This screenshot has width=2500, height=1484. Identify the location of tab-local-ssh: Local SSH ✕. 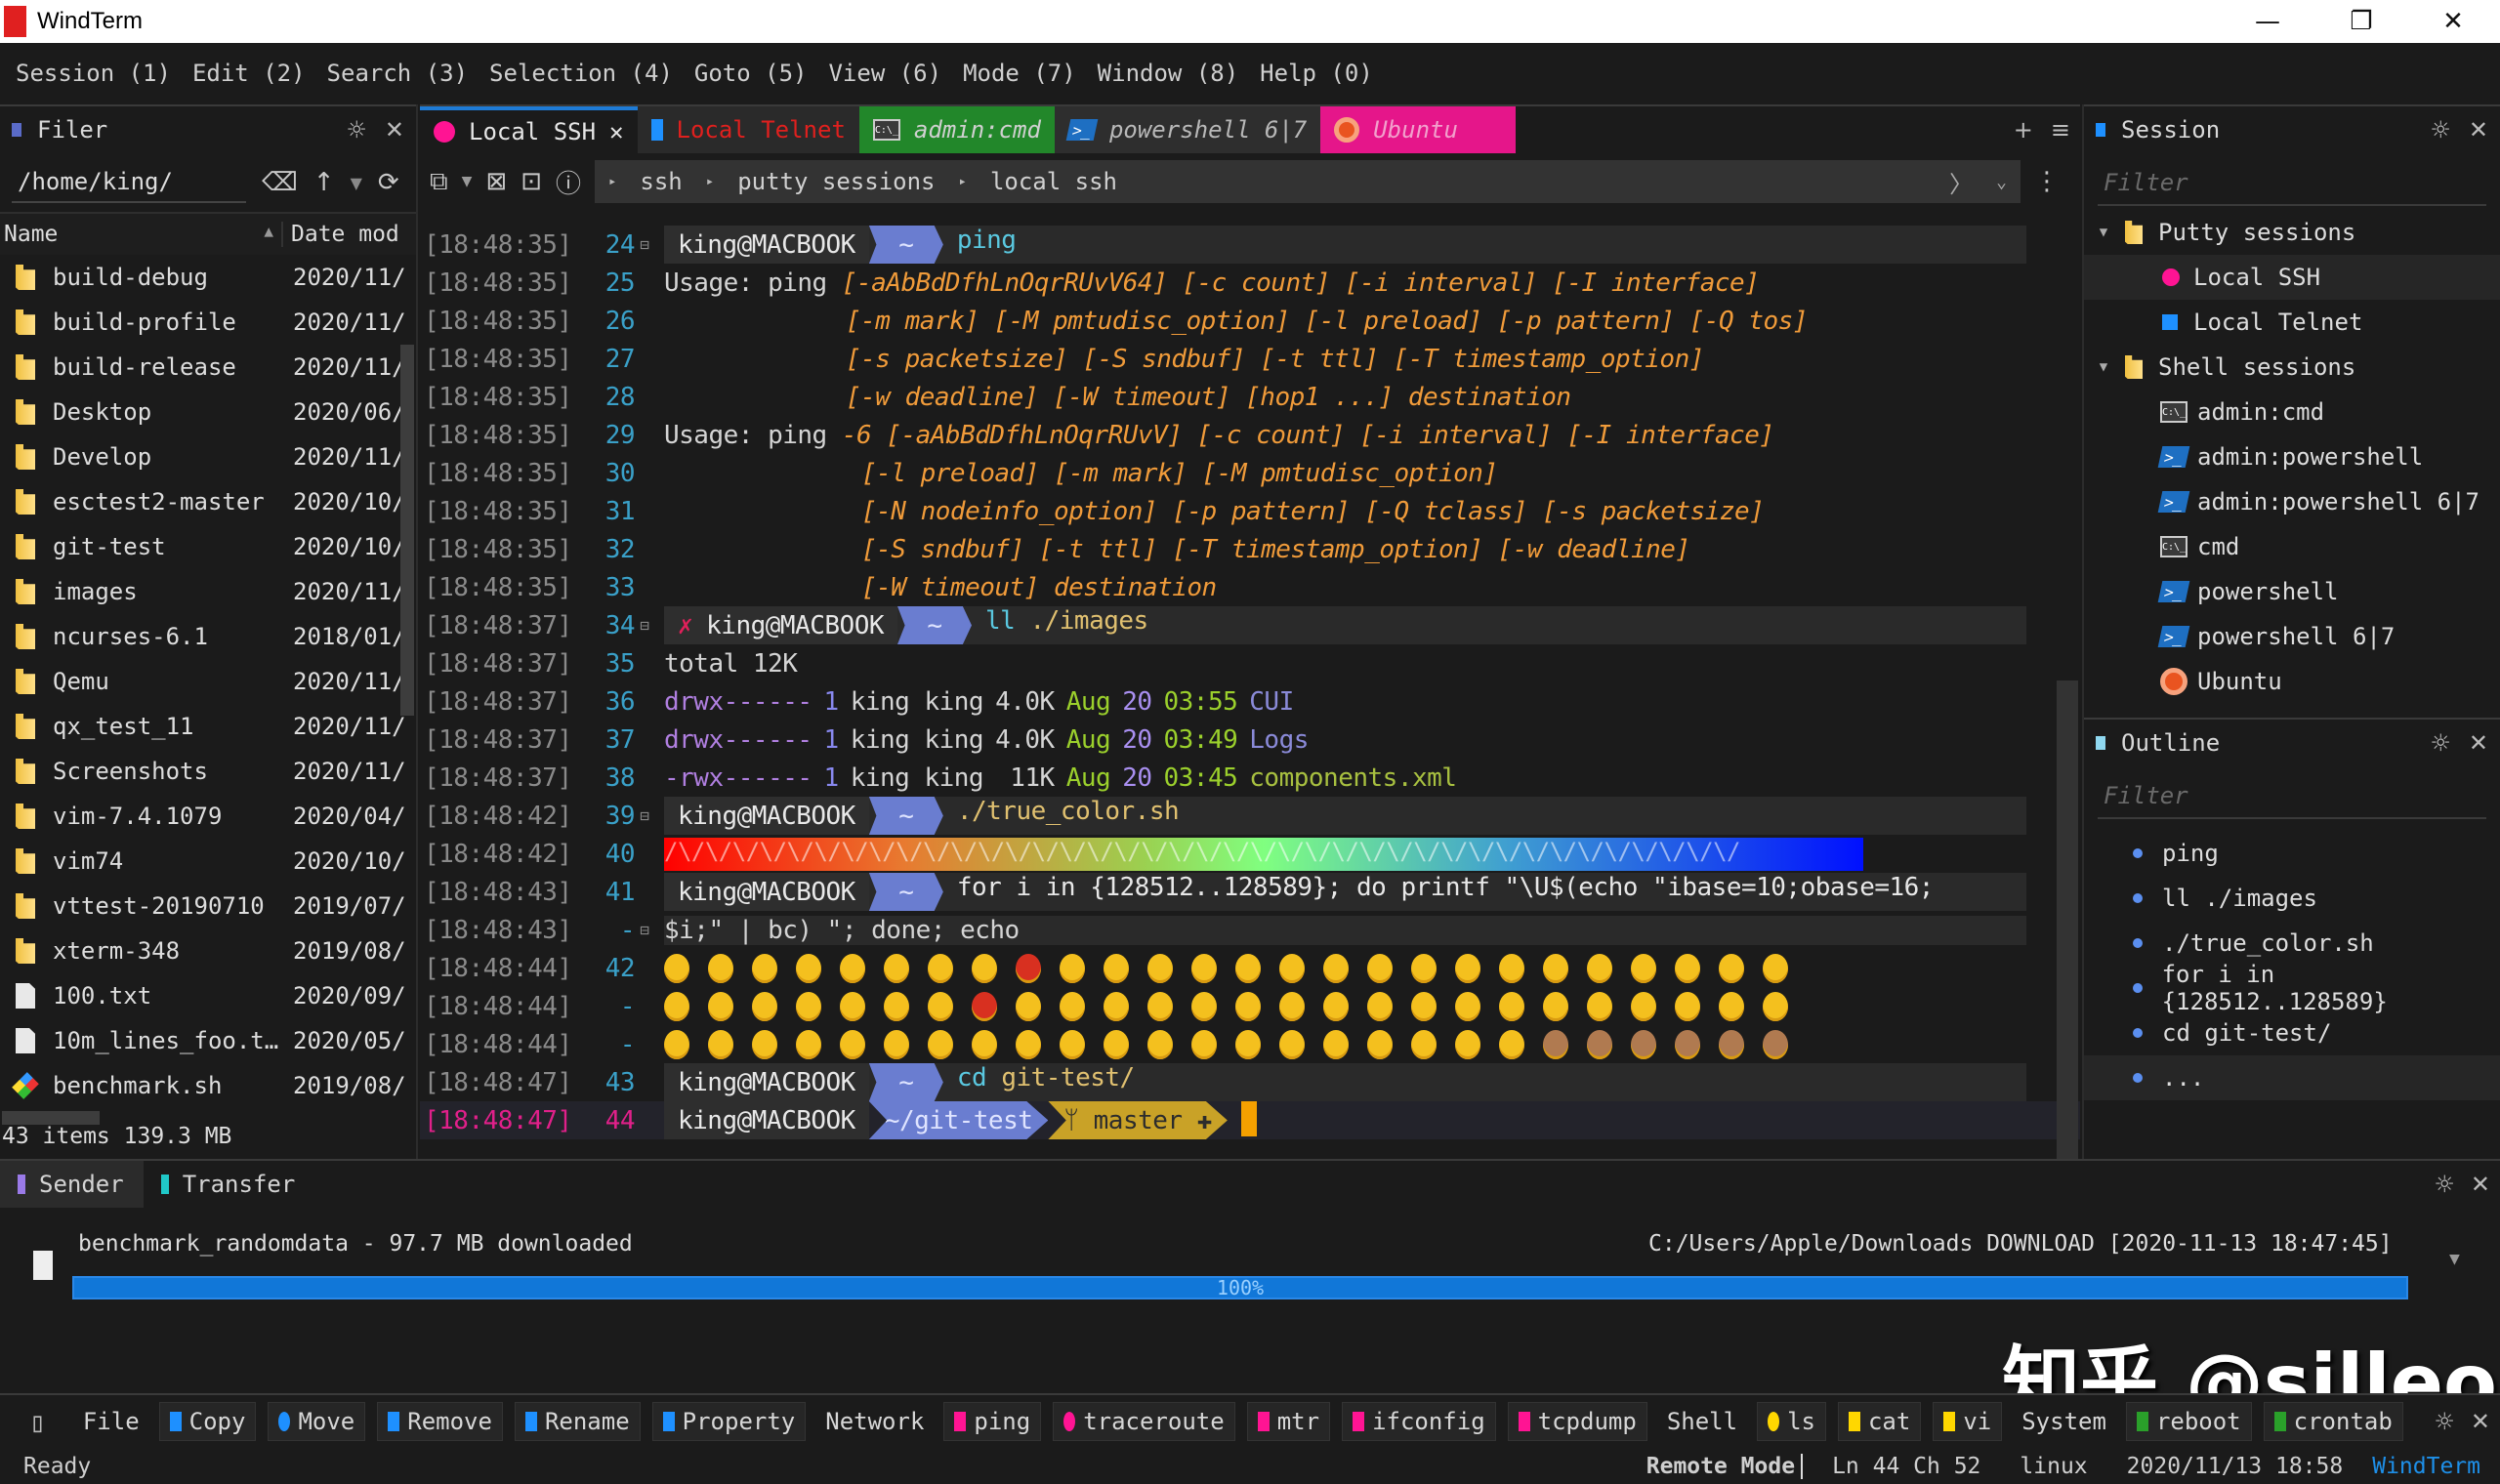
(529, 130).